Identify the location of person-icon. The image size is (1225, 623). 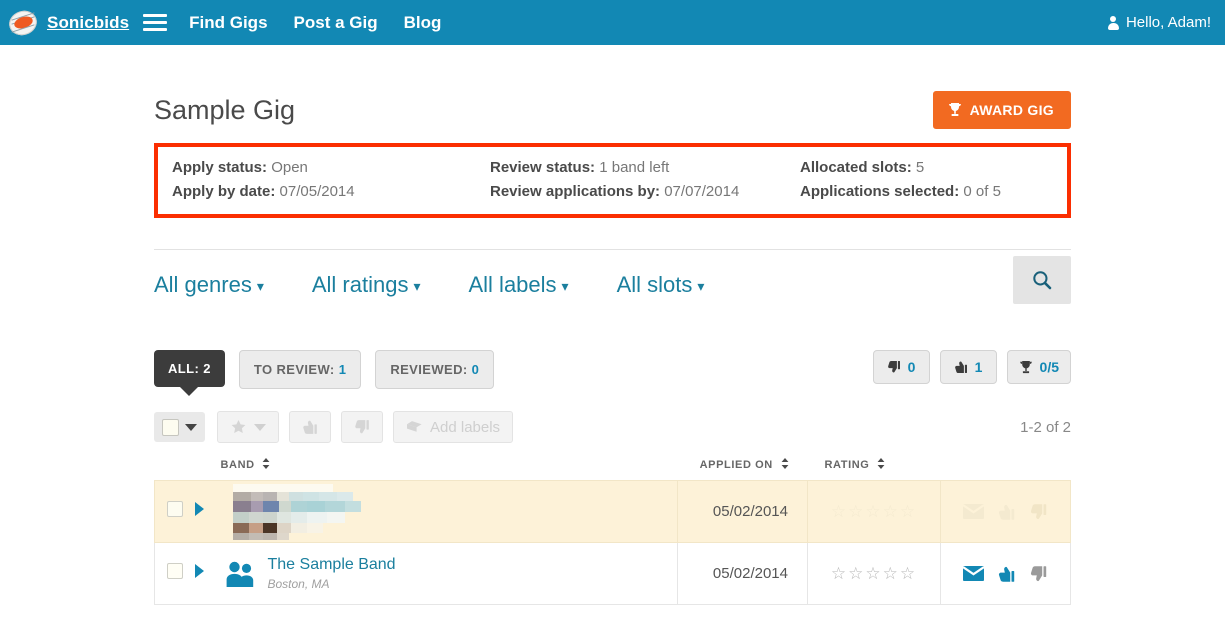
(1113, 22).